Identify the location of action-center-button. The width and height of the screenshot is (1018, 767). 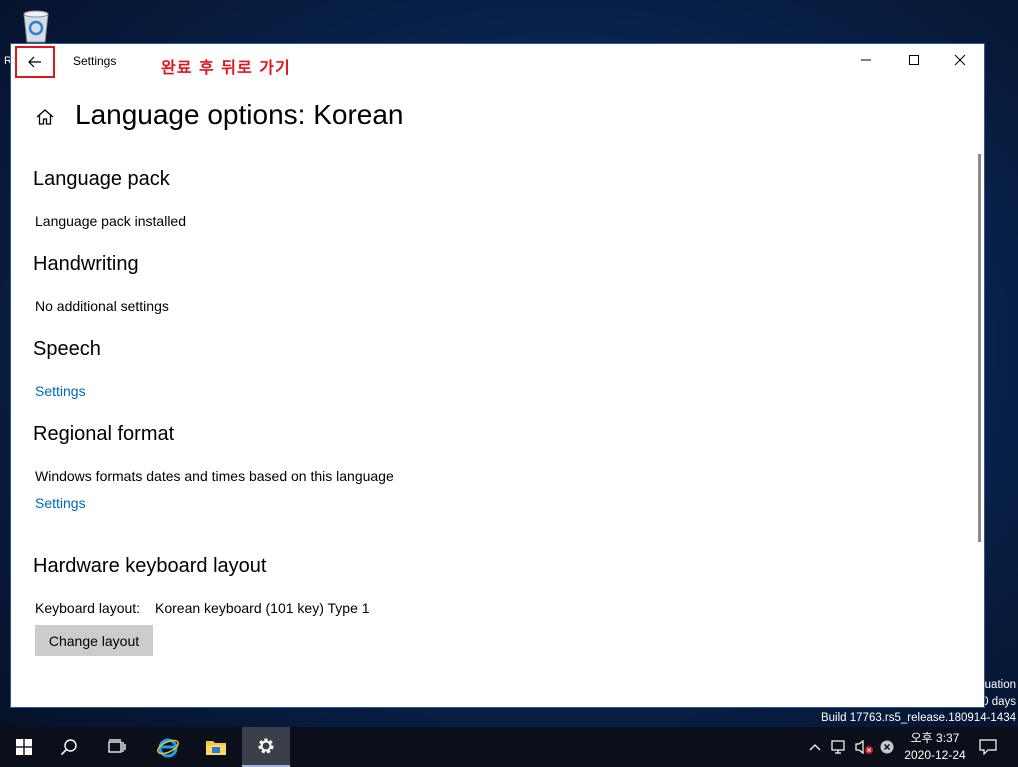
(988, 747).